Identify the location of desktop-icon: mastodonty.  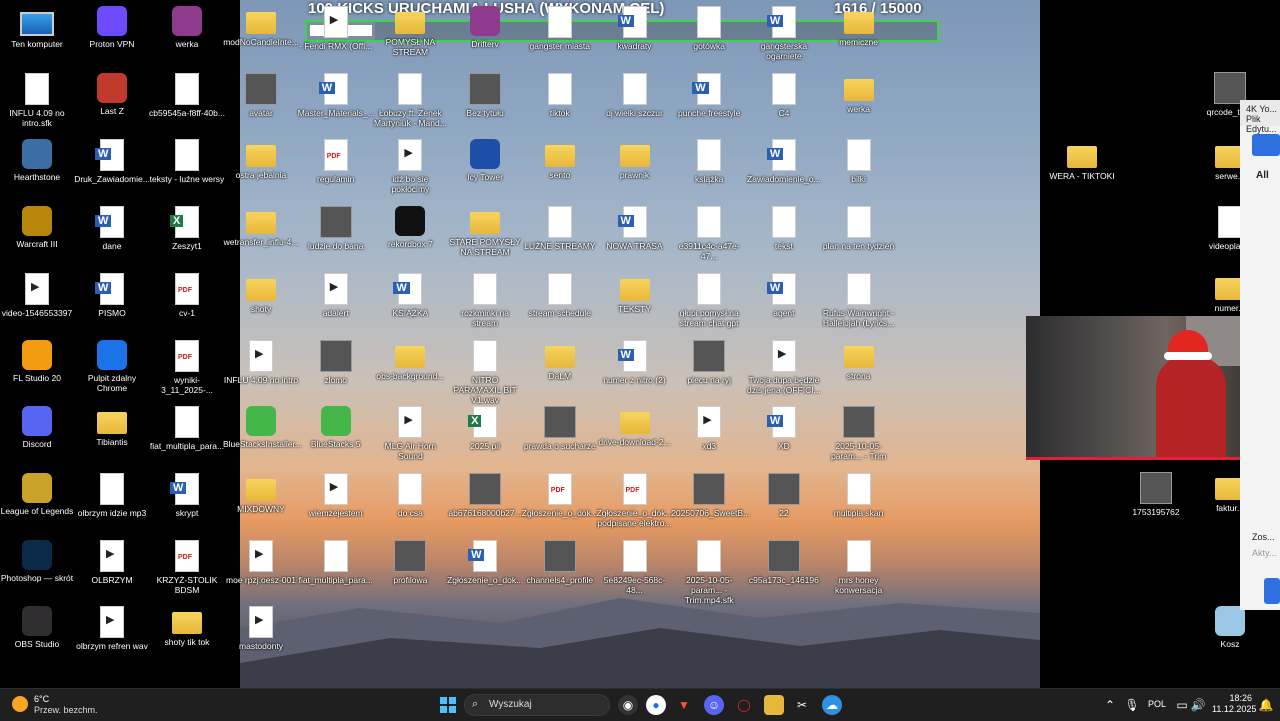
(261, 628).